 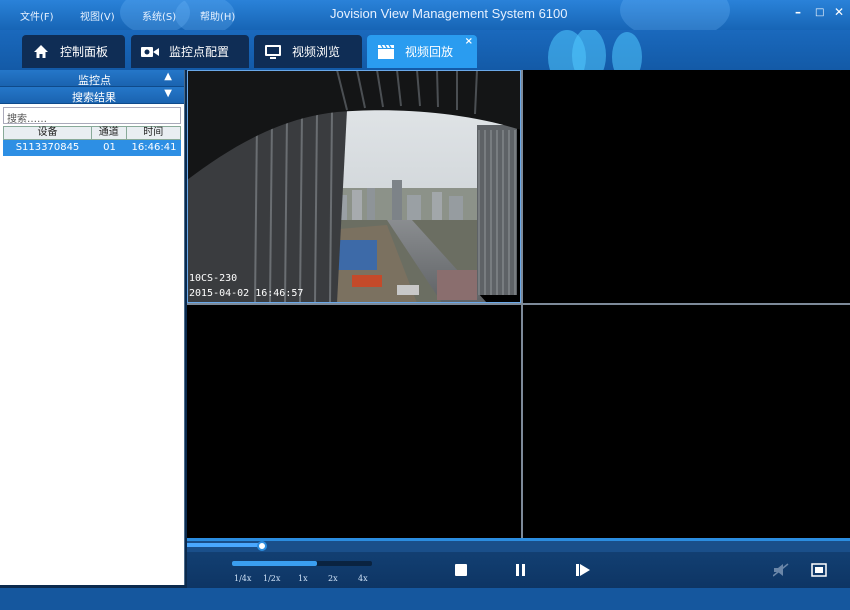 I want to click on menu-system: 系统(S), so click(x=159, y=15).